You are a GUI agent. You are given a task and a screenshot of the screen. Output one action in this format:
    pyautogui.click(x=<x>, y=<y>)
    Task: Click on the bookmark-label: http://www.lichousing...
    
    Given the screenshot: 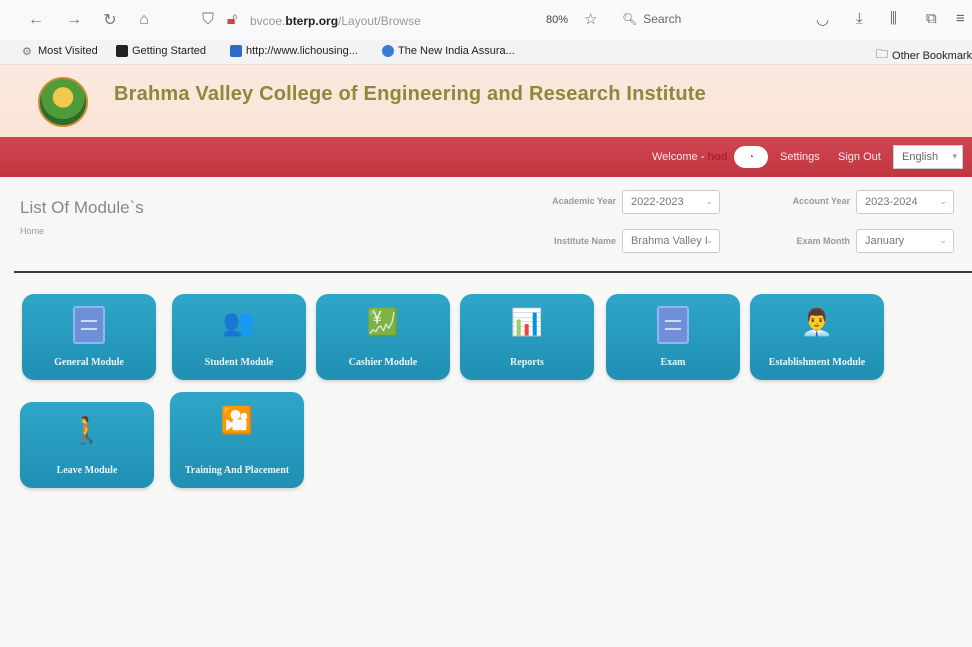 What is the action you would take?
    pyautogui.click(x=302, y=51)
    